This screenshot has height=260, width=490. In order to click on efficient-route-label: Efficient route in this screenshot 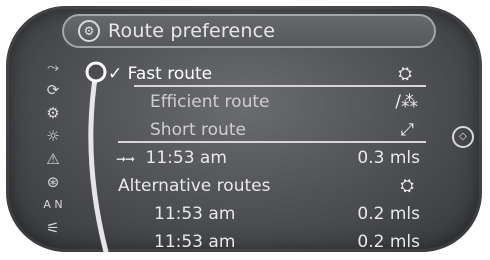, I will do `click(210, 102)`.